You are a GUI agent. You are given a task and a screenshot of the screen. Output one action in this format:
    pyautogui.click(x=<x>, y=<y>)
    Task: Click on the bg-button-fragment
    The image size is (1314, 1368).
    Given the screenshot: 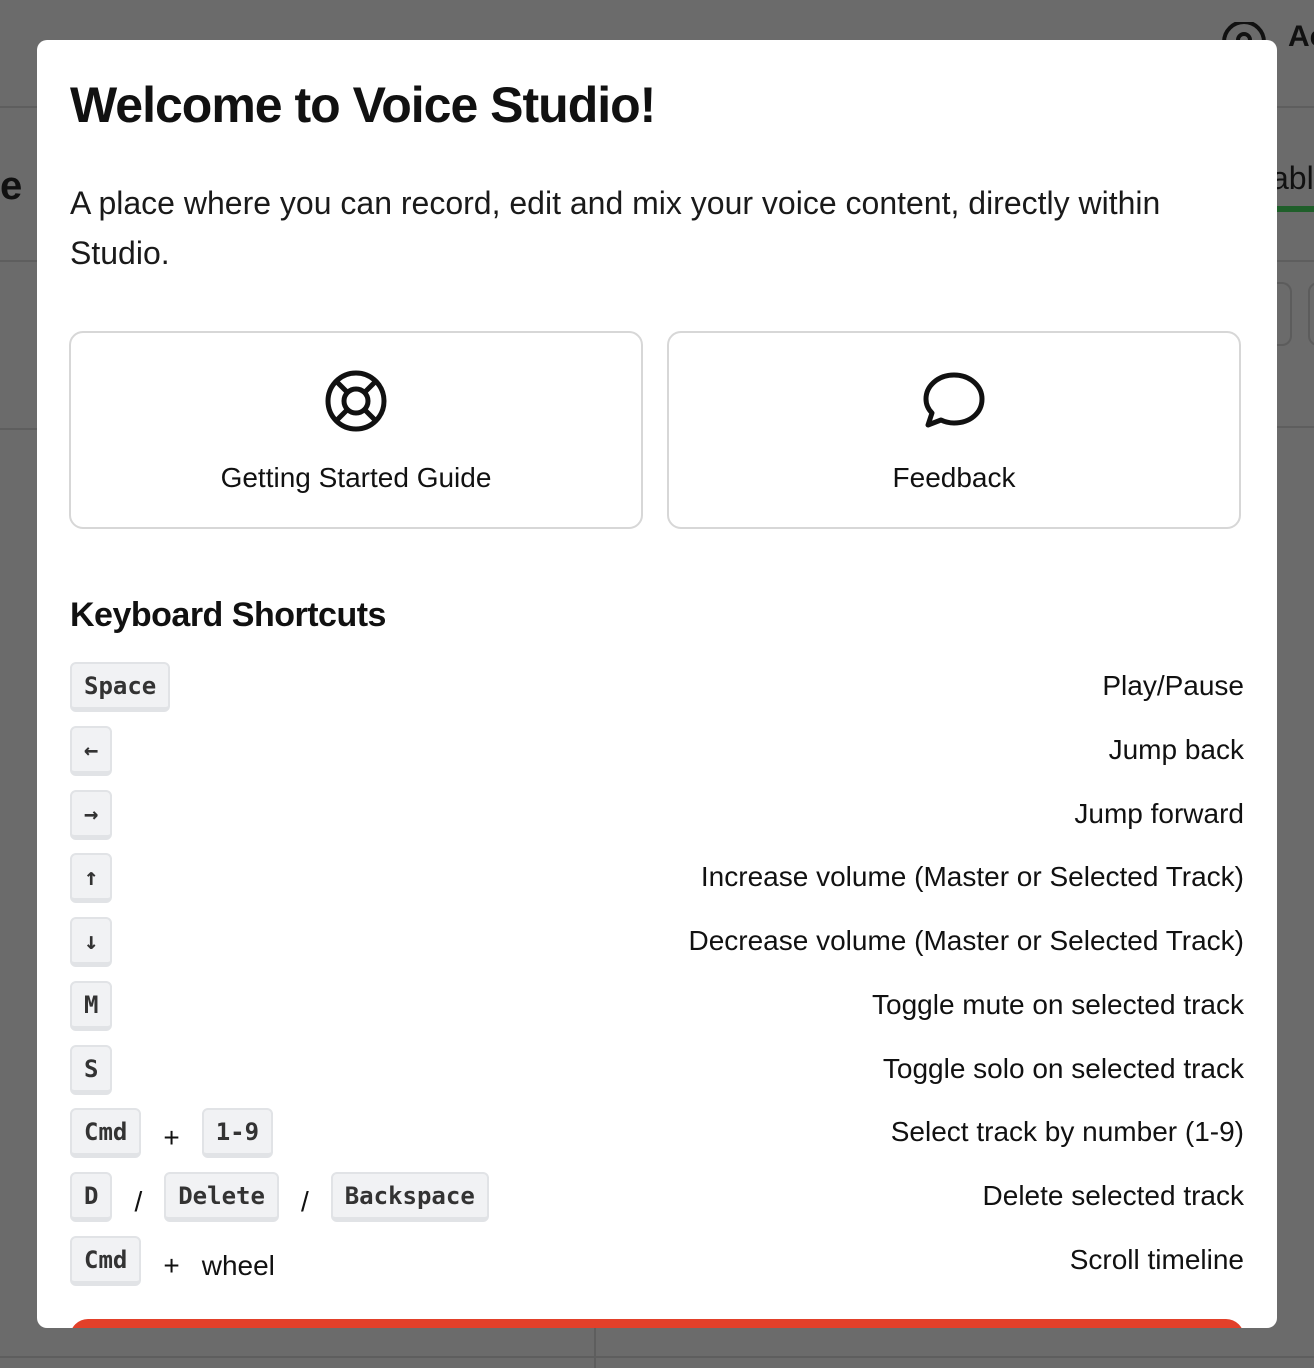 What is the action you would take?
    pyautogui.click(x=1311, y=314)
    